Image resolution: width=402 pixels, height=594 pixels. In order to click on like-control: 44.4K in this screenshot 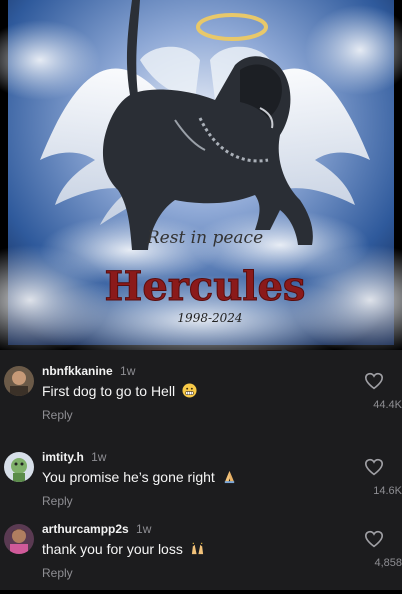, I will do `click(379, 397)`.